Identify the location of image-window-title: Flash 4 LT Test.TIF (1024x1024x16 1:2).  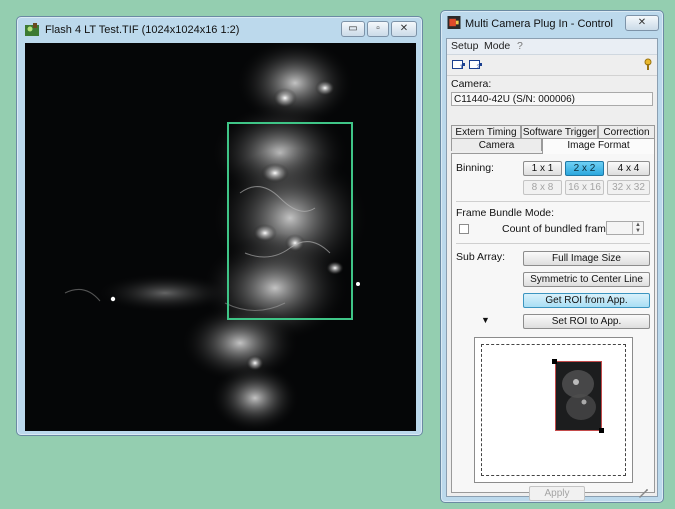
(142, 30).